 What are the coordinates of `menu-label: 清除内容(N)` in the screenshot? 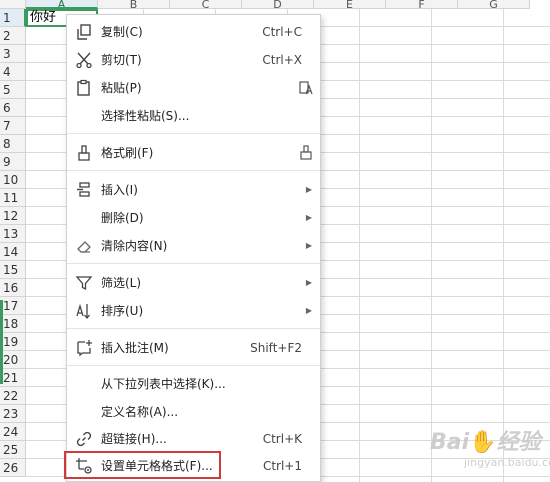 It's located at (134, 246).